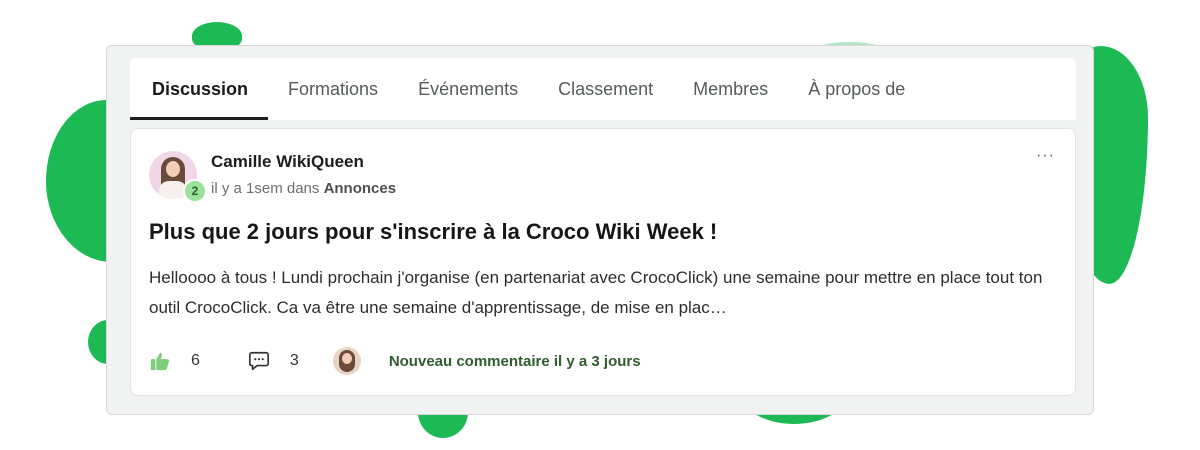 The image size is (1200, 450). Describe the element at coordinates (856, 89) in the screenshot. I see `tab-a-propos: À propos de` at that location.